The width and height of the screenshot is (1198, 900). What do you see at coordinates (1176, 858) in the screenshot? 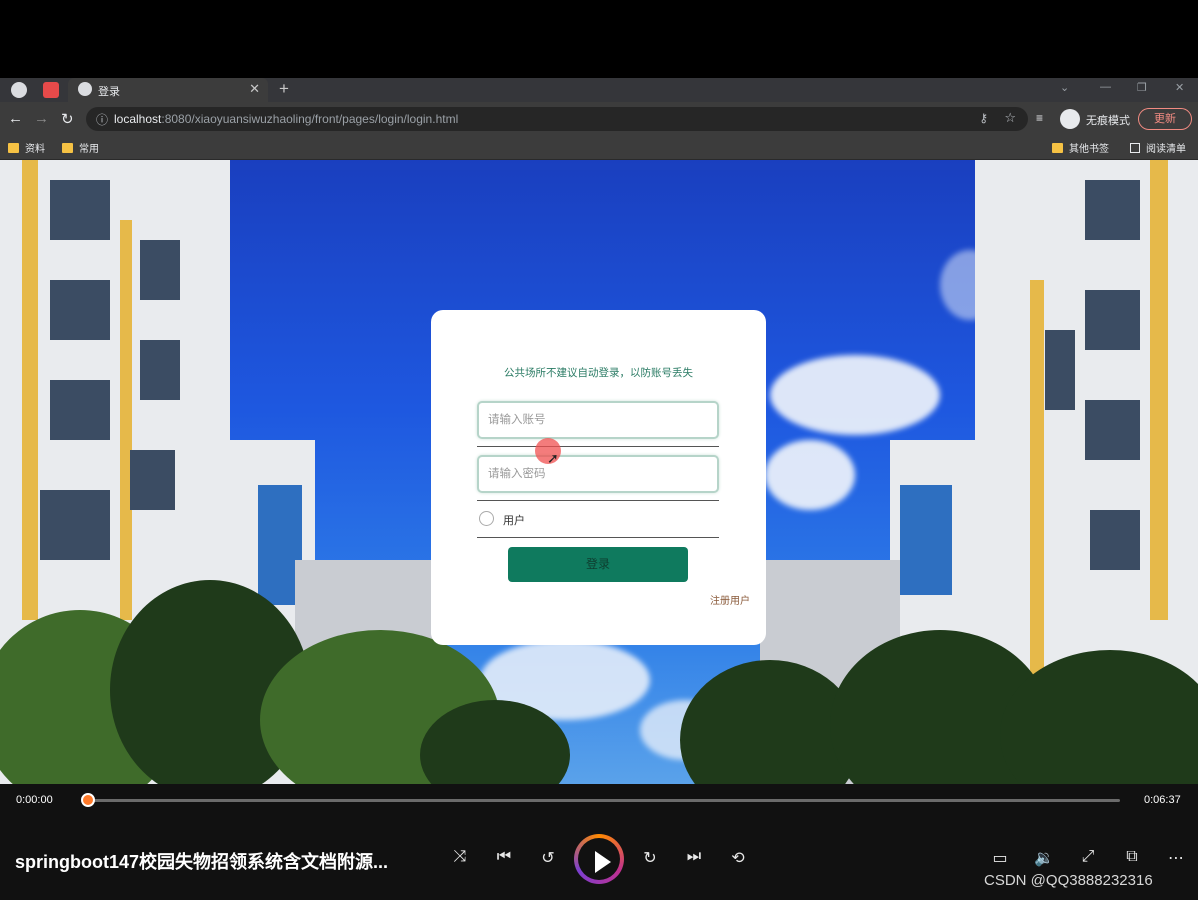
I see `more-options-icon: ⋯` at bounding box center [1176, 858].